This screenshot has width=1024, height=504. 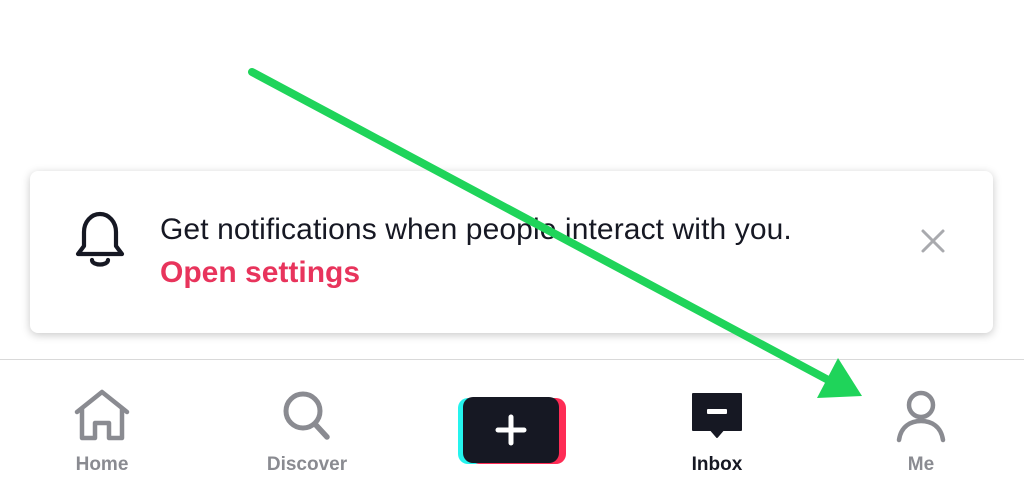 What do you see at coordinates (307, 464) in the screenshot?
I see `tab-discover-label: Discover` at bounding box center [307, 464].